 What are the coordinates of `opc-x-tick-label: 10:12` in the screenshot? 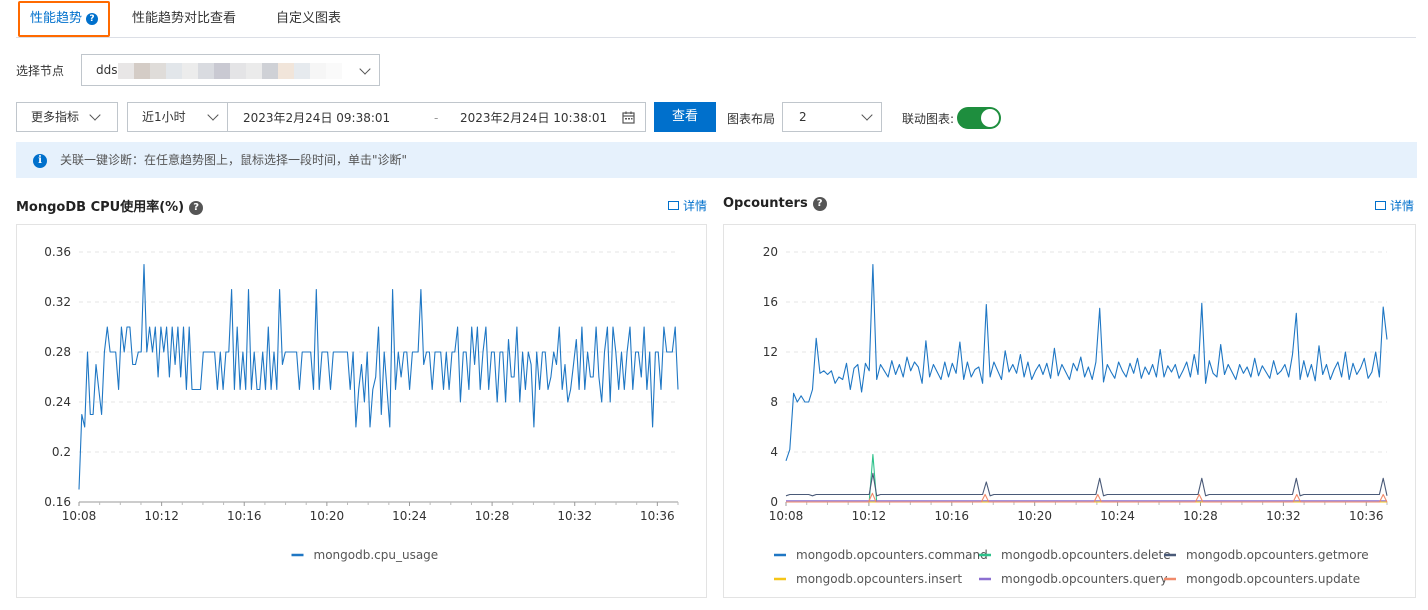 It's located at (869, 516).